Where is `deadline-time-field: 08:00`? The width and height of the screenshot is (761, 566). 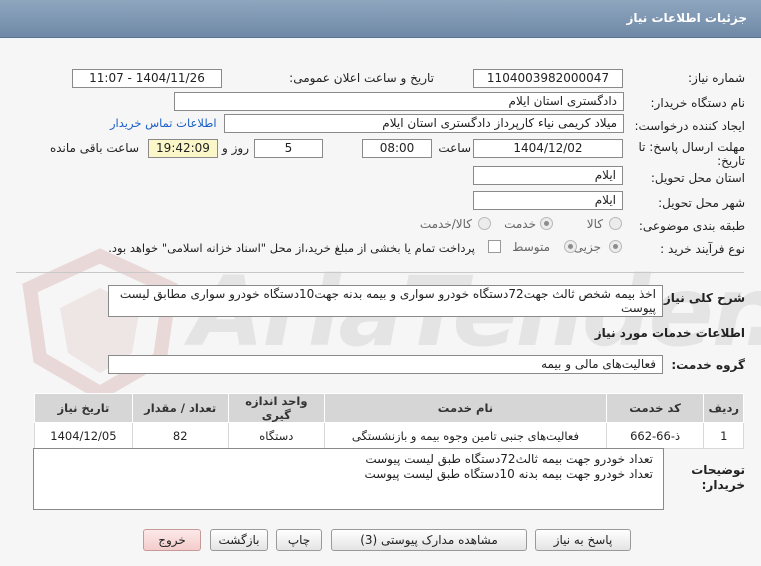 deadline-time-field: 08:00 is located at coordinates (397, 148).